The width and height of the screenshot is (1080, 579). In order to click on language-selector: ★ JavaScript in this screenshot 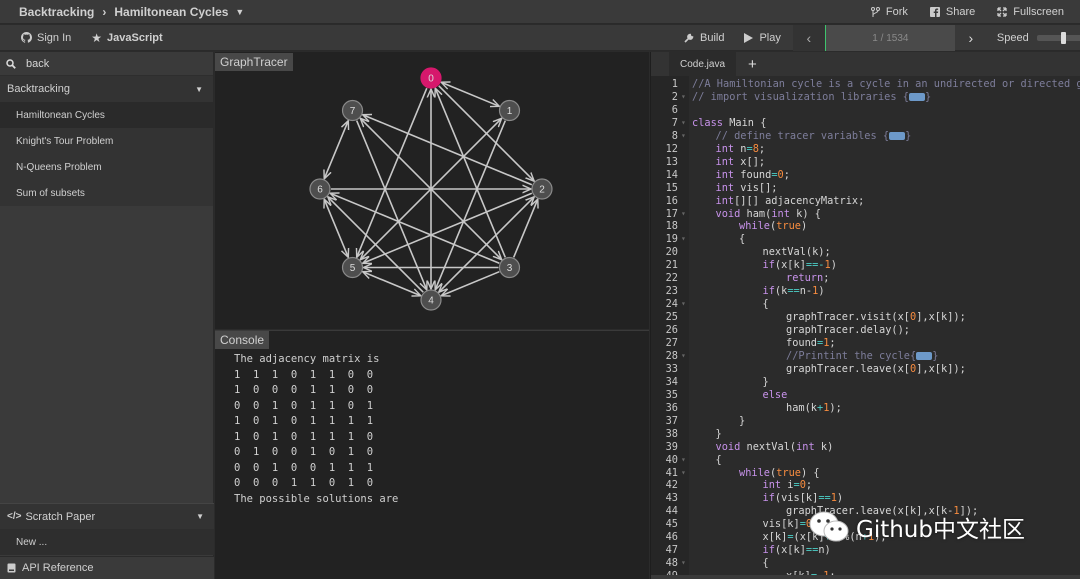, I will do `click(126, 38)`.